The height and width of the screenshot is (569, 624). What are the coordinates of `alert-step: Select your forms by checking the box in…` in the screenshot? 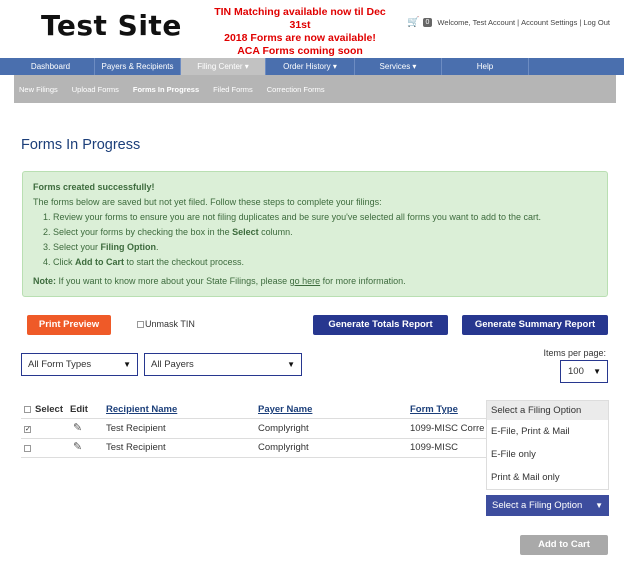 It's located at (325, 232).